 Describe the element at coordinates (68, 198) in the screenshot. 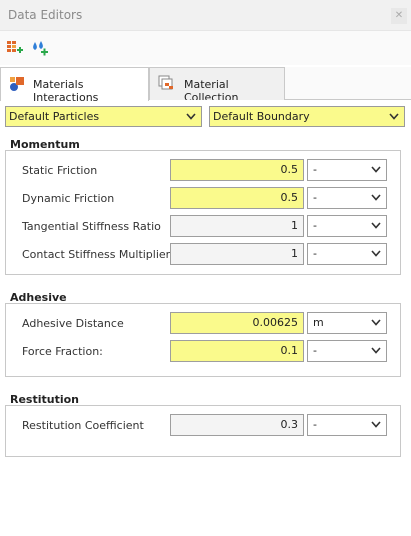

I see `dynamic-friction-label: Dynamic Friction` at that location.